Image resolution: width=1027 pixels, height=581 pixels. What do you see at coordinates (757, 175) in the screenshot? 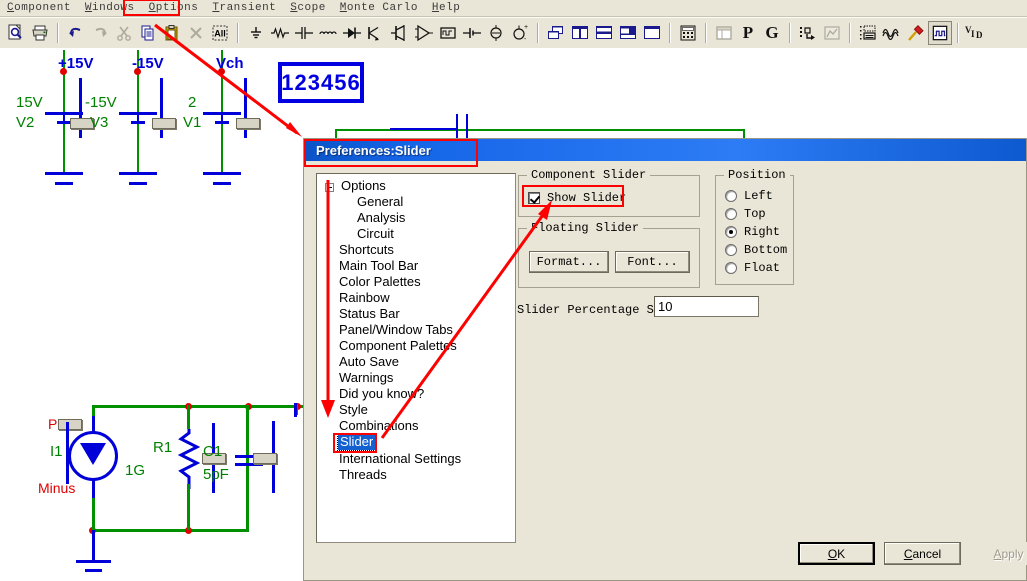
I see `position-legend: Position` at bounding box center [757, 175].